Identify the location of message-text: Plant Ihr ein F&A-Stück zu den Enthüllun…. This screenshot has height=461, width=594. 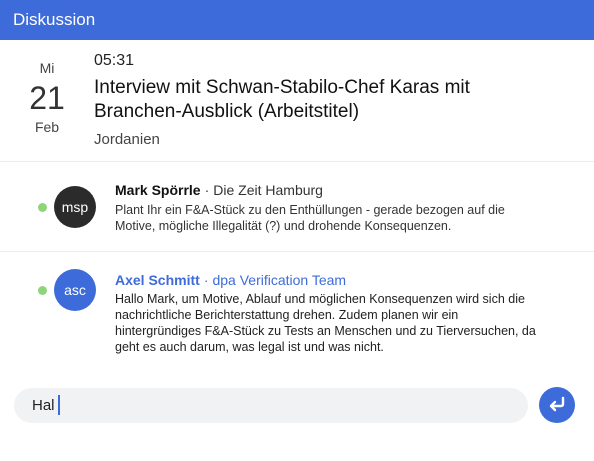
(310, 218).